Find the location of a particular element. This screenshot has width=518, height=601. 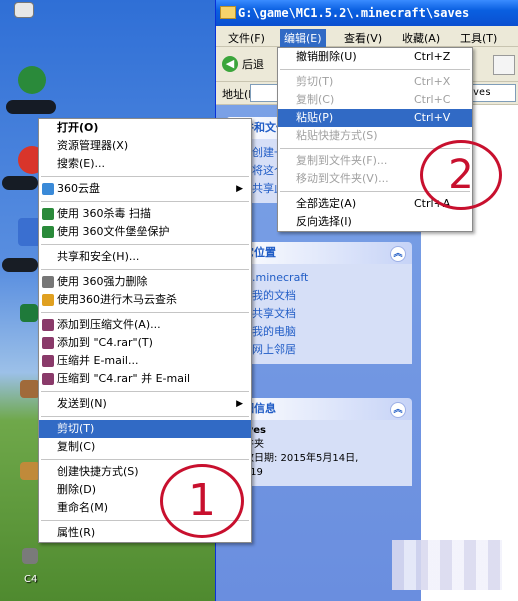

other-places-group: 其它位置 ︽ .minecraft 我的文档 共享文档 我的电脑 网上邻居 is located at coordinates (319, 303).